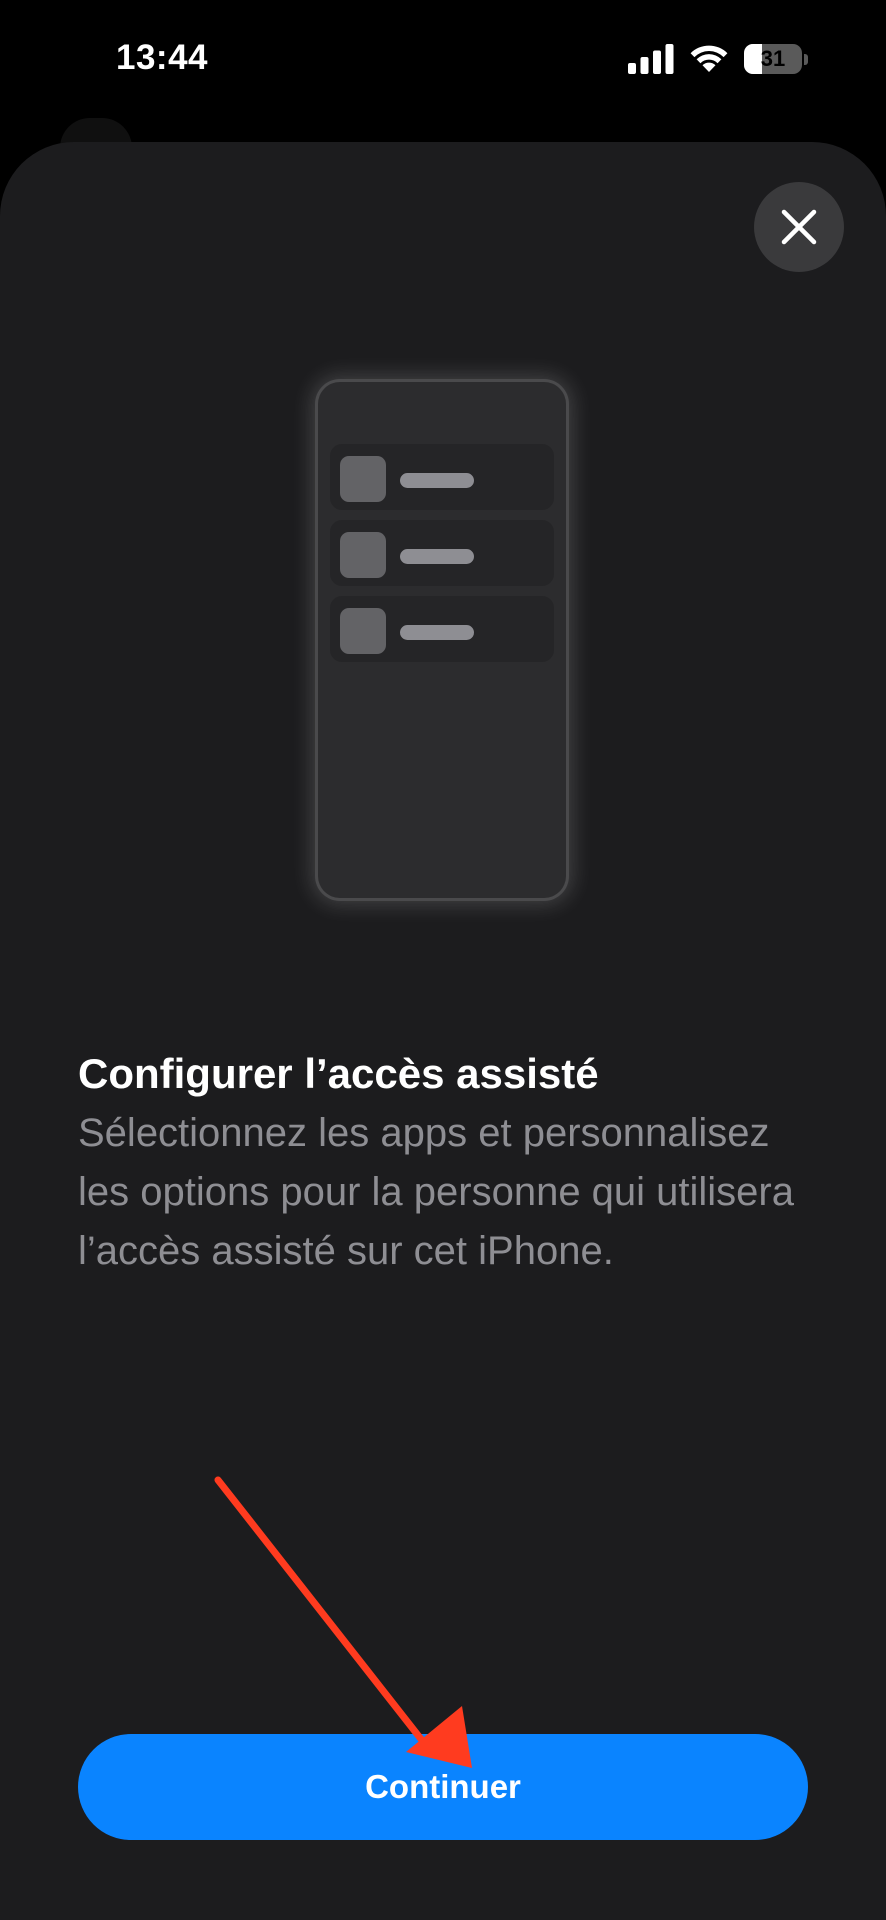  Describe the element at coordinates (338, 1073) in the screenshot. I see `page-title: Configurer l’accès assisté` at that location.